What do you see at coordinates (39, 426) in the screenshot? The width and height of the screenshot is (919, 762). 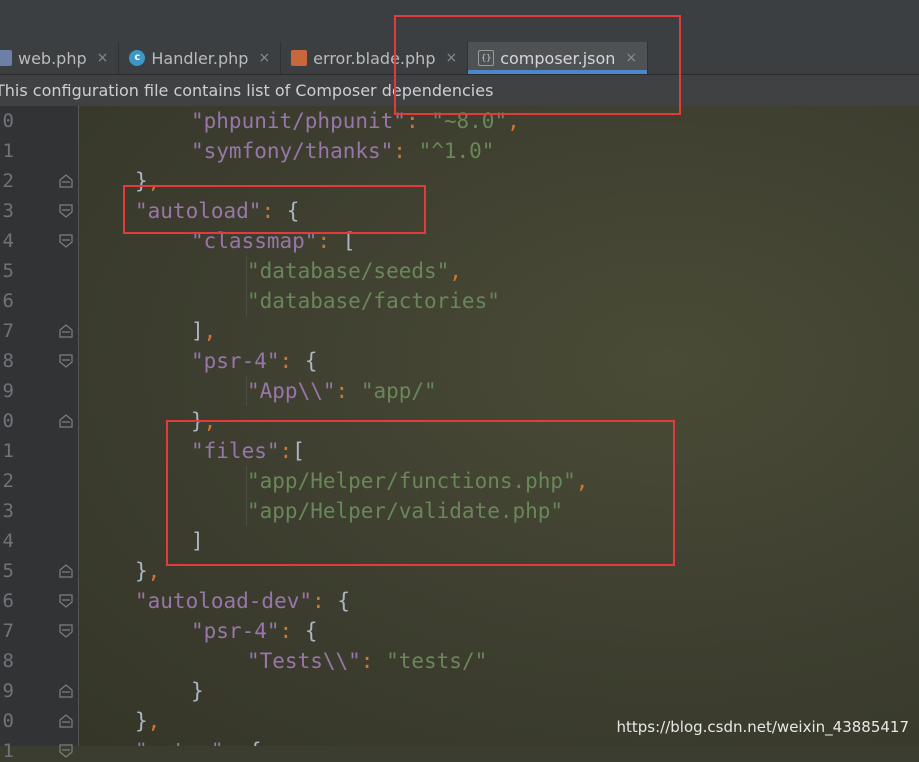 I see `line-number-gutter: 0123456789012345678901` at bounding box center [39, 426].